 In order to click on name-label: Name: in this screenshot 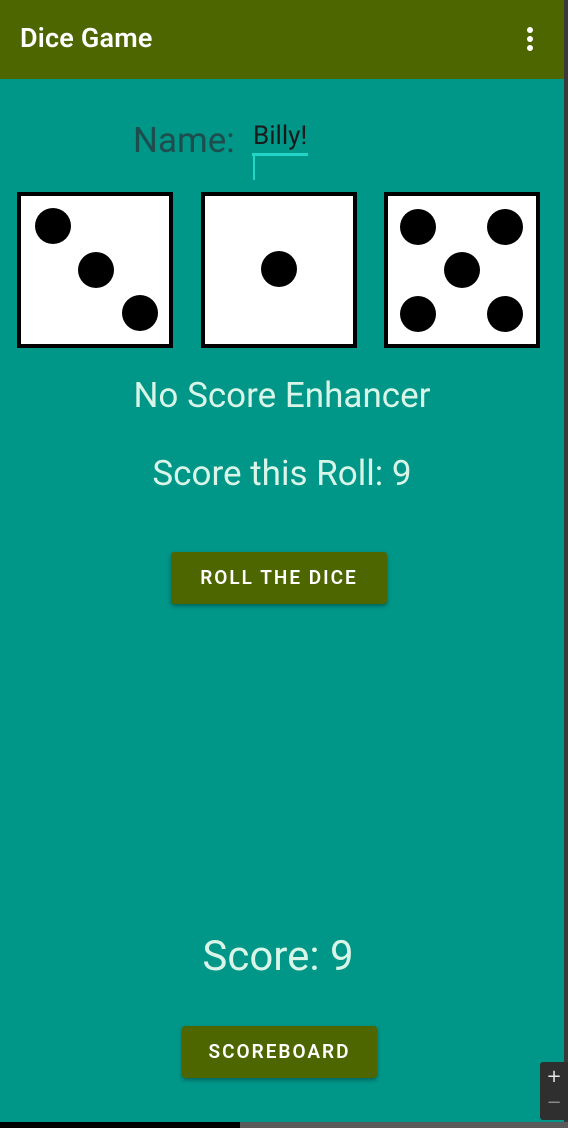, I will do `click(184, 140)`.